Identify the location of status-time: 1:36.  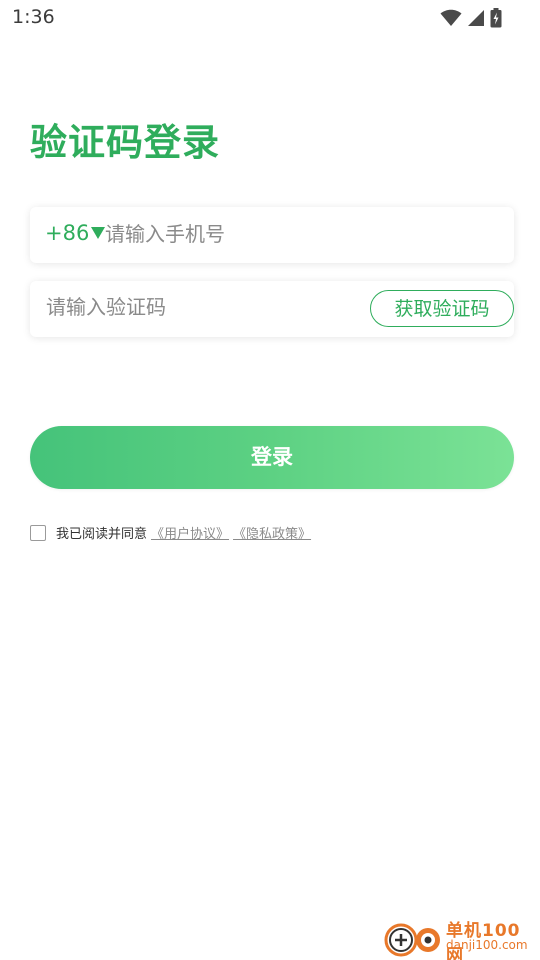
(33, 17).